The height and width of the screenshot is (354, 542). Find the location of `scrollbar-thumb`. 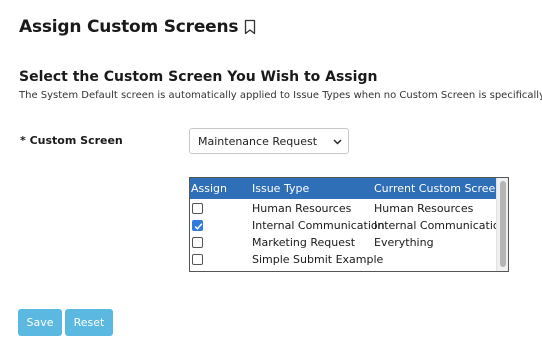

scrollbar-thumb is located at coordinates (503, 224).